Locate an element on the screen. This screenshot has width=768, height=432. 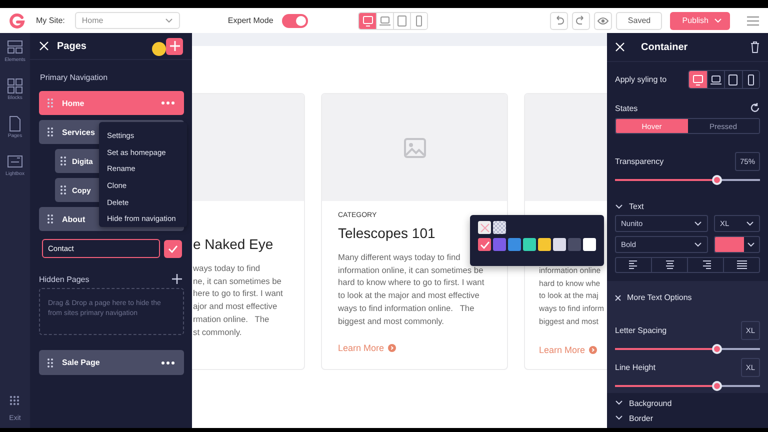
card-title: e Naked Eye is located at coordinates (233, 244).